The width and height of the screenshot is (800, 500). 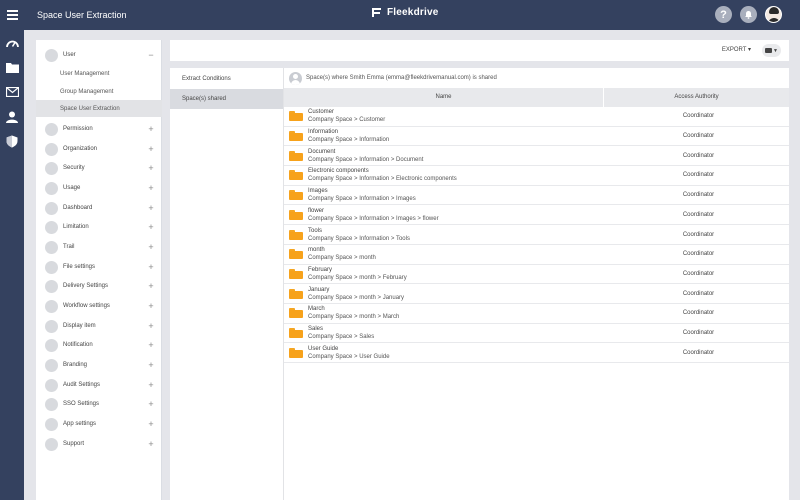 What do you see at coordinates (99, 188) in the screenshot?
I see `sidebar-item-usage: Usage +` at bounding box center [99, 188].